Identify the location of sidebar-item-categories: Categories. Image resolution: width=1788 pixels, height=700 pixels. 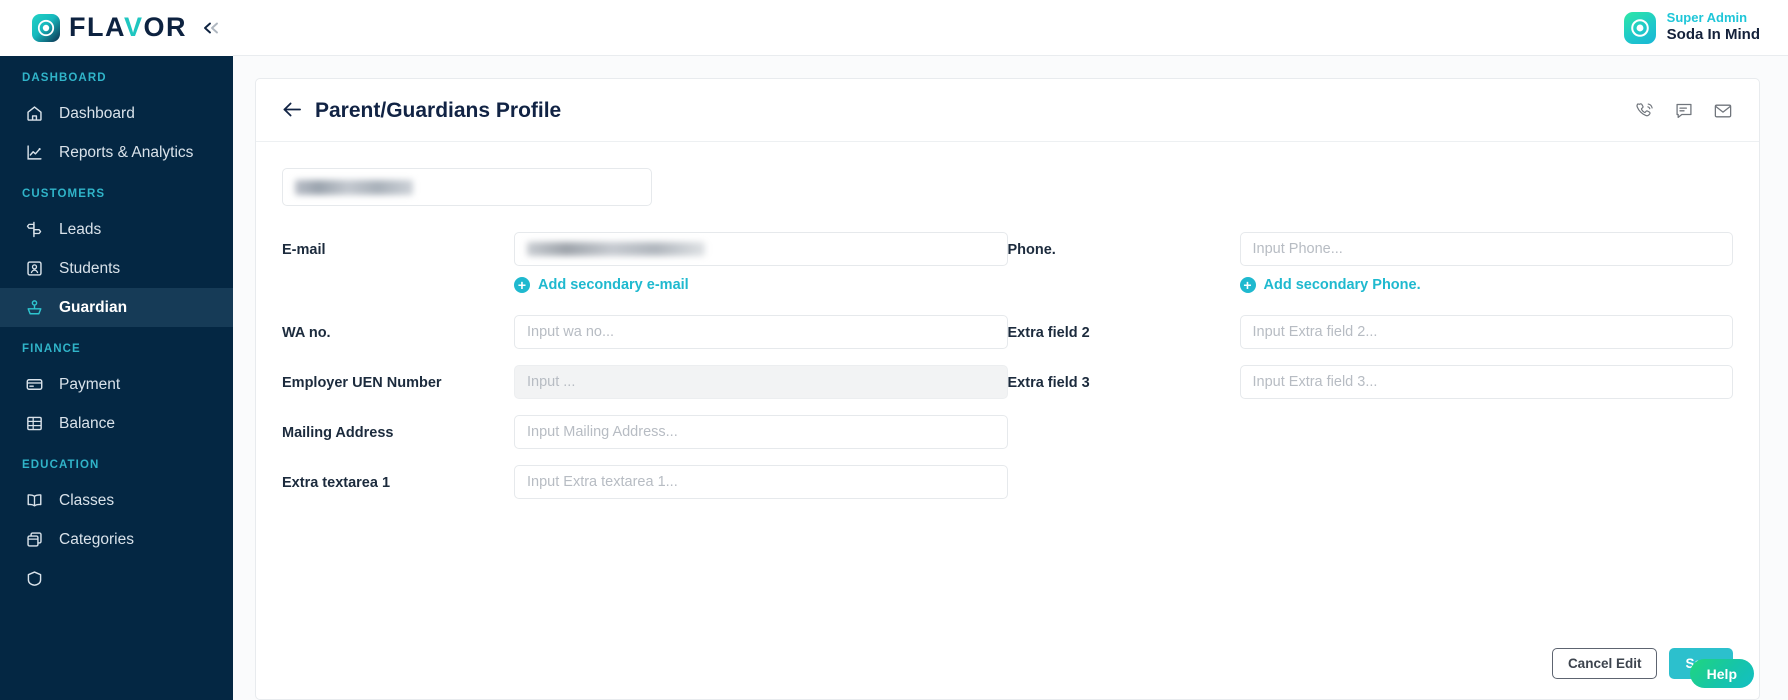
(116, 539).